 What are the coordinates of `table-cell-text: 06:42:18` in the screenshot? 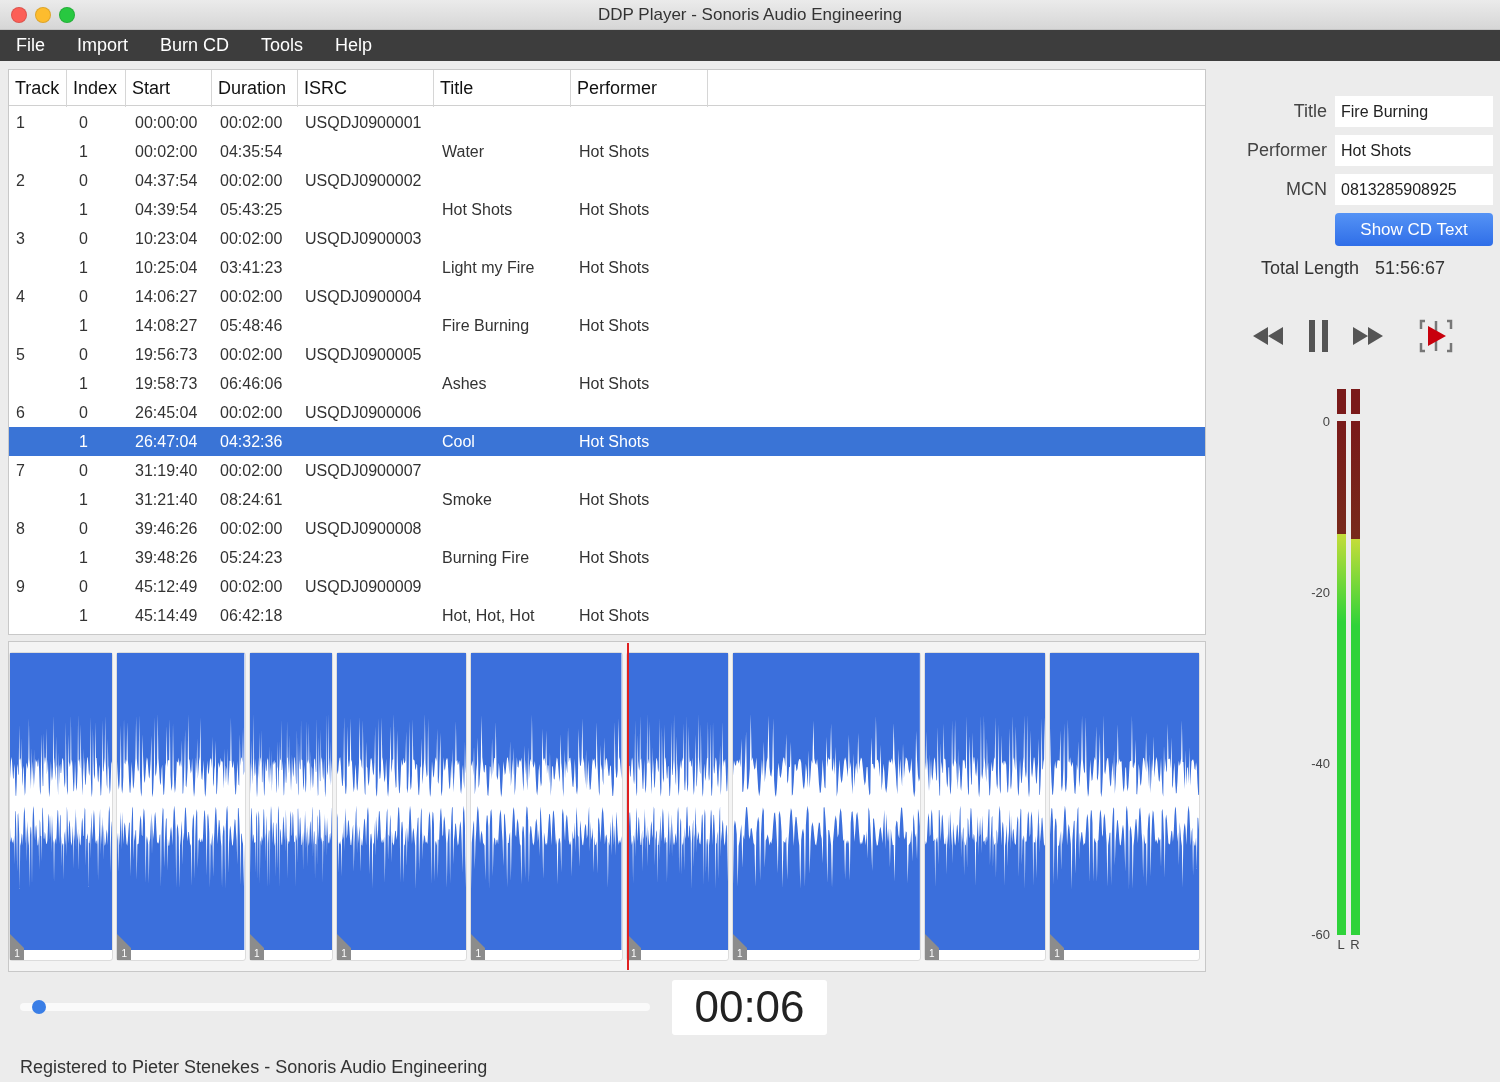 It's located at (251, 615).